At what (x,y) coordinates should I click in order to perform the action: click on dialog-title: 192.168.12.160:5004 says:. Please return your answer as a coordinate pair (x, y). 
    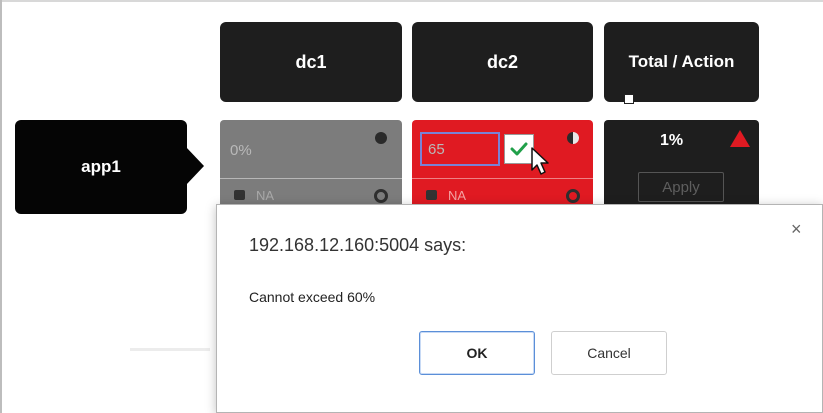
    Looking at the image, I should click on (358, 245).